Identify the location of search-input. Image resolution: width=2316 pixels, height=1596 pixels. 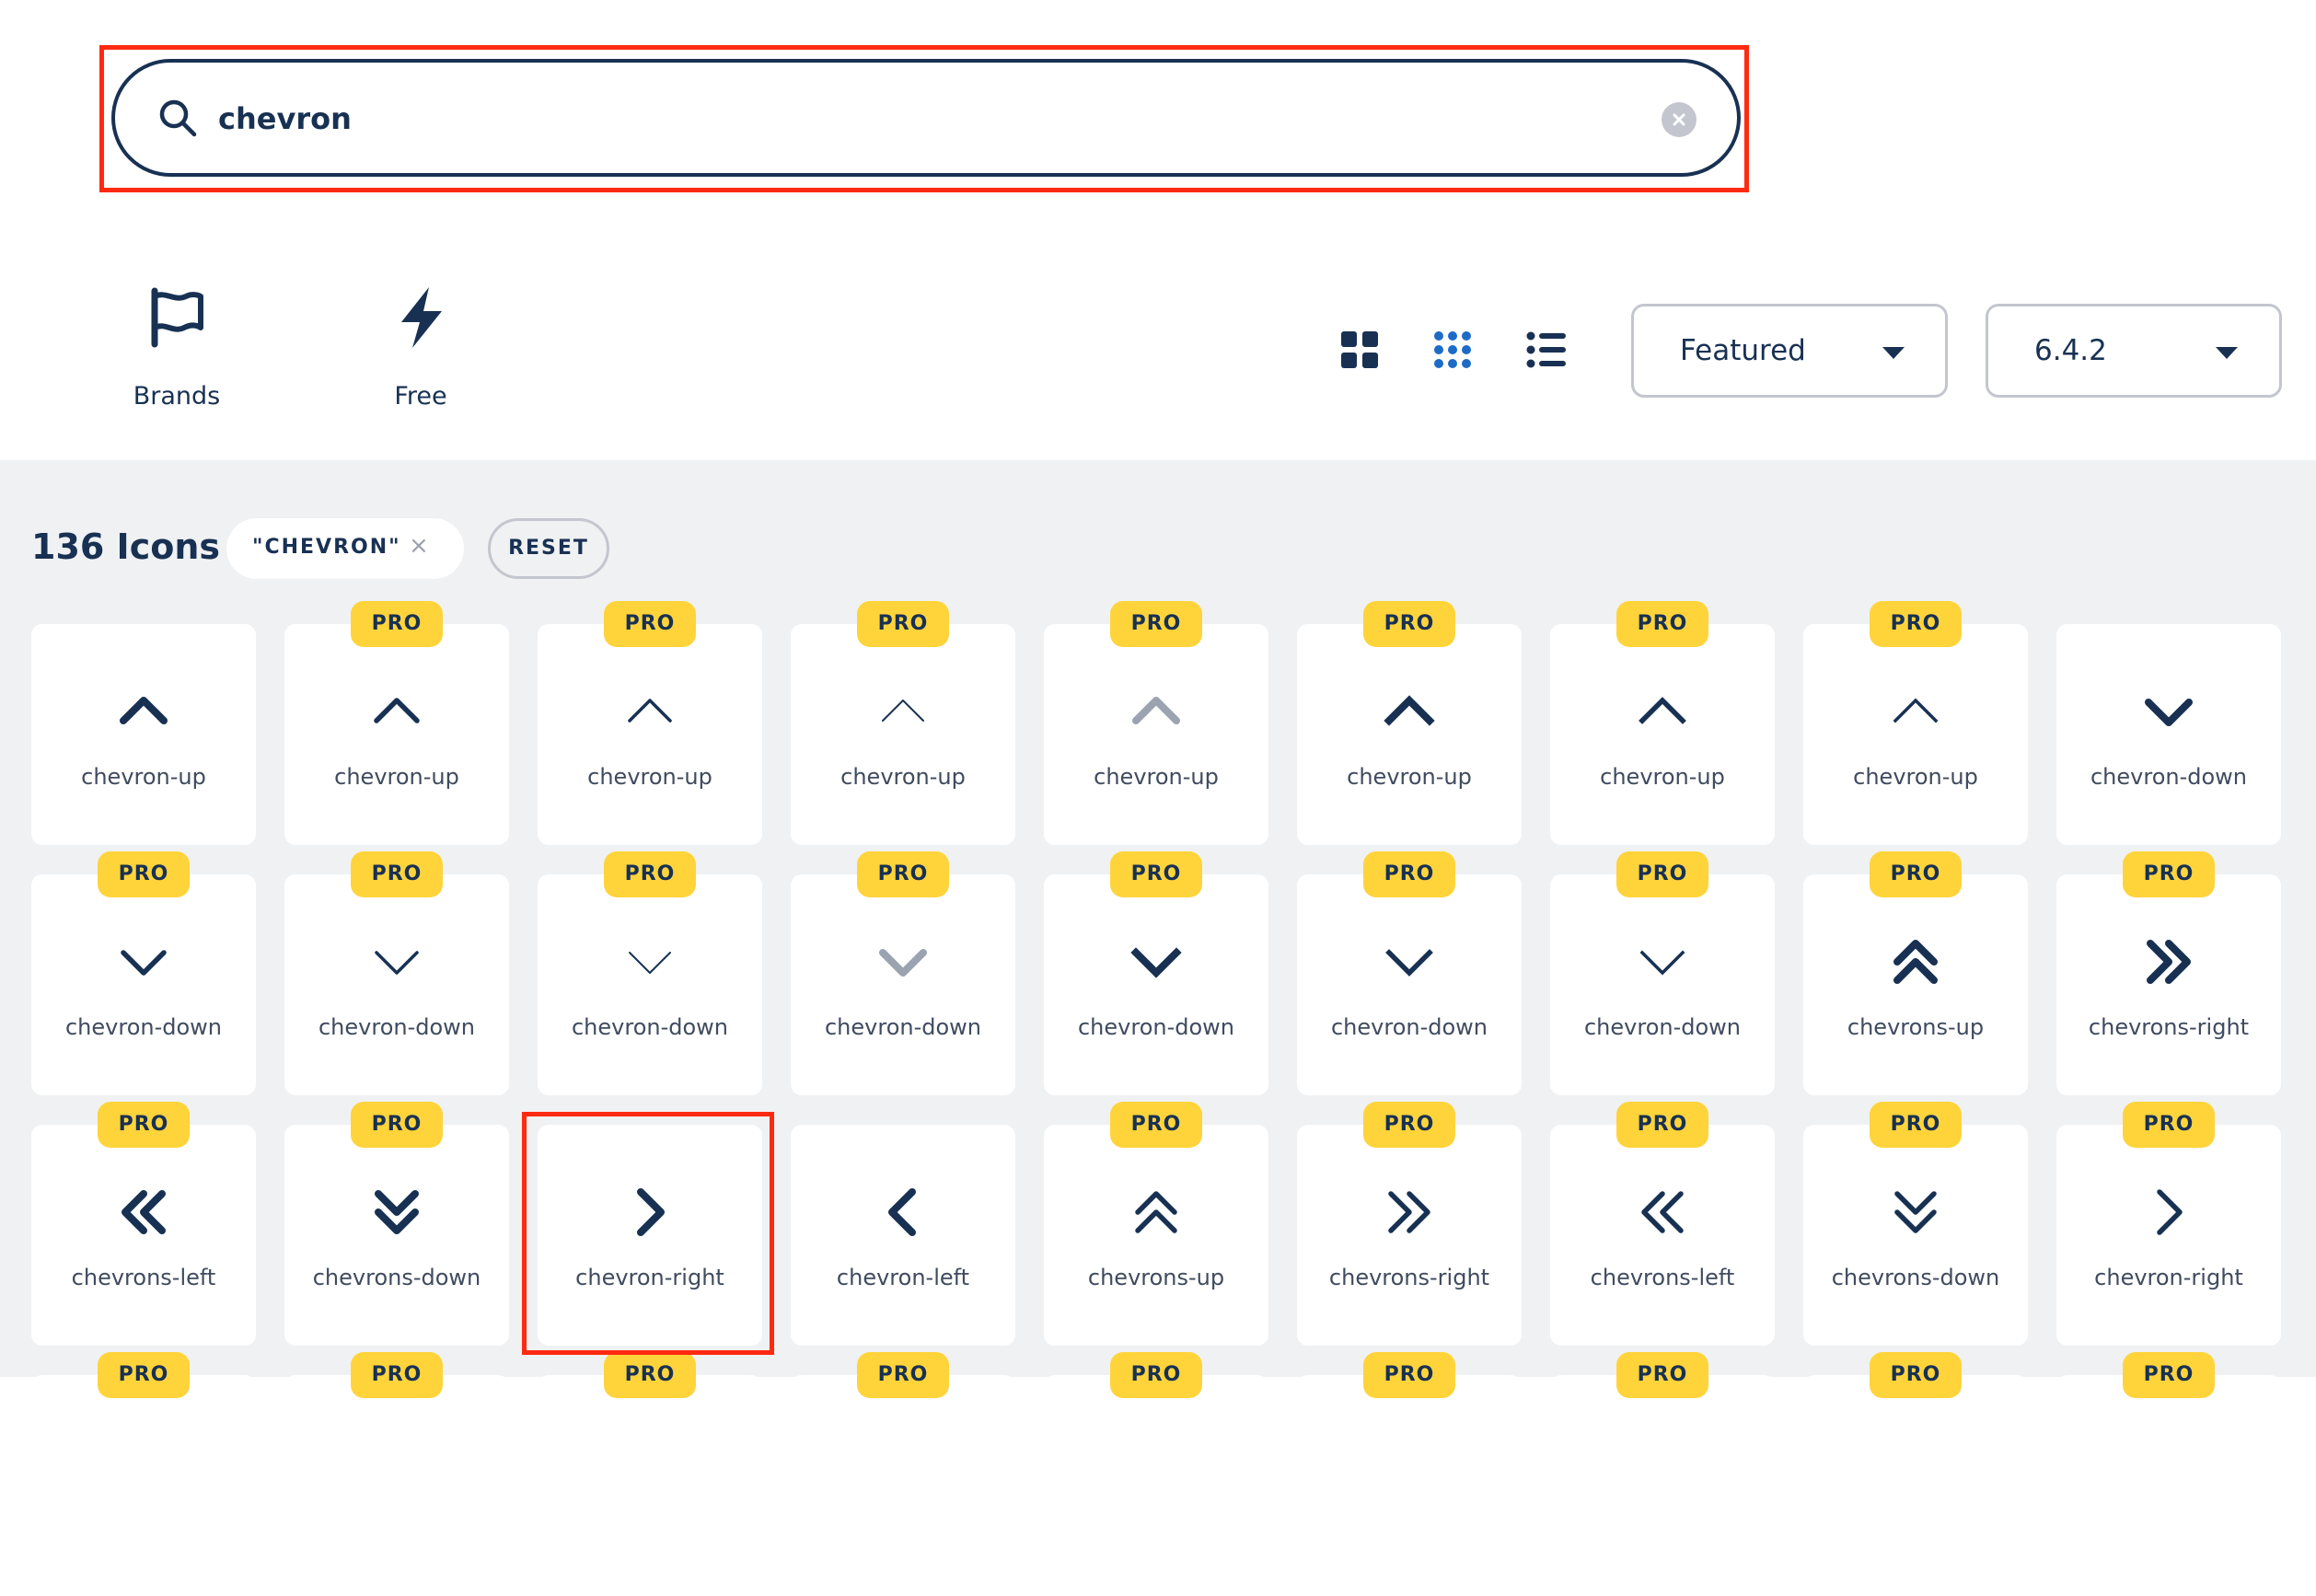
(908, 119).